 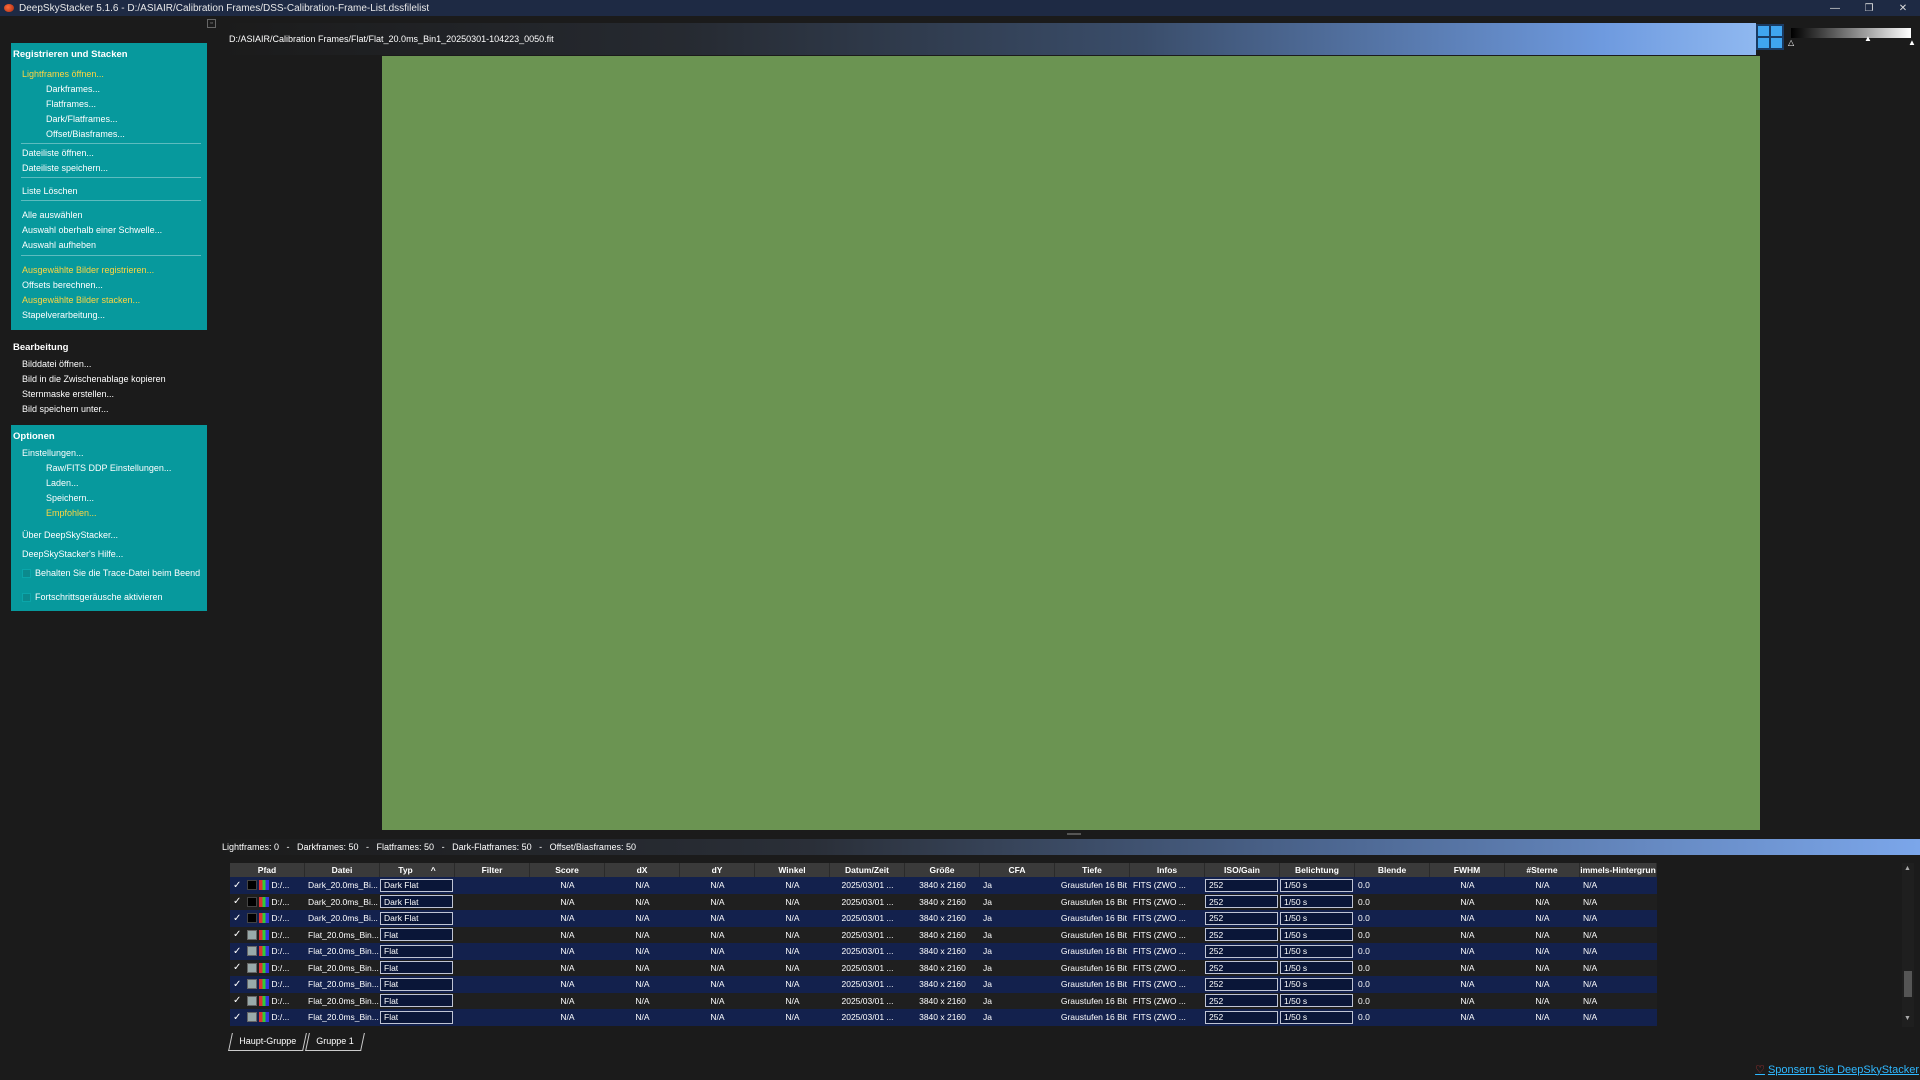 What do you see at coordinates (942, 870) in the screenshot?
I see `col-header-groesse: Größe` at bounding box center [942, 870].